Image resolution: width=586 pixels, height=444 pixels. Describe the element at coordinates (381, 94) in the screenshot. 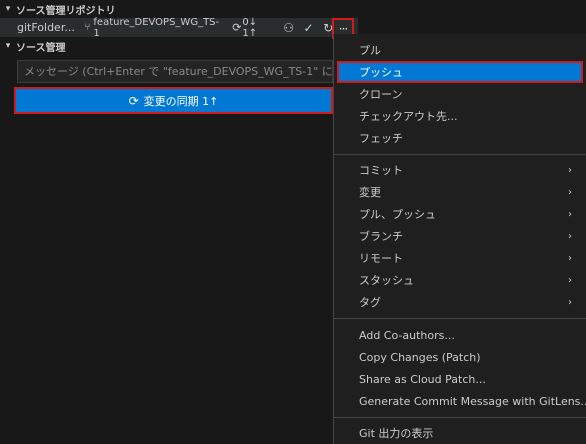

I see `menu-item-label: クローン` at that location.